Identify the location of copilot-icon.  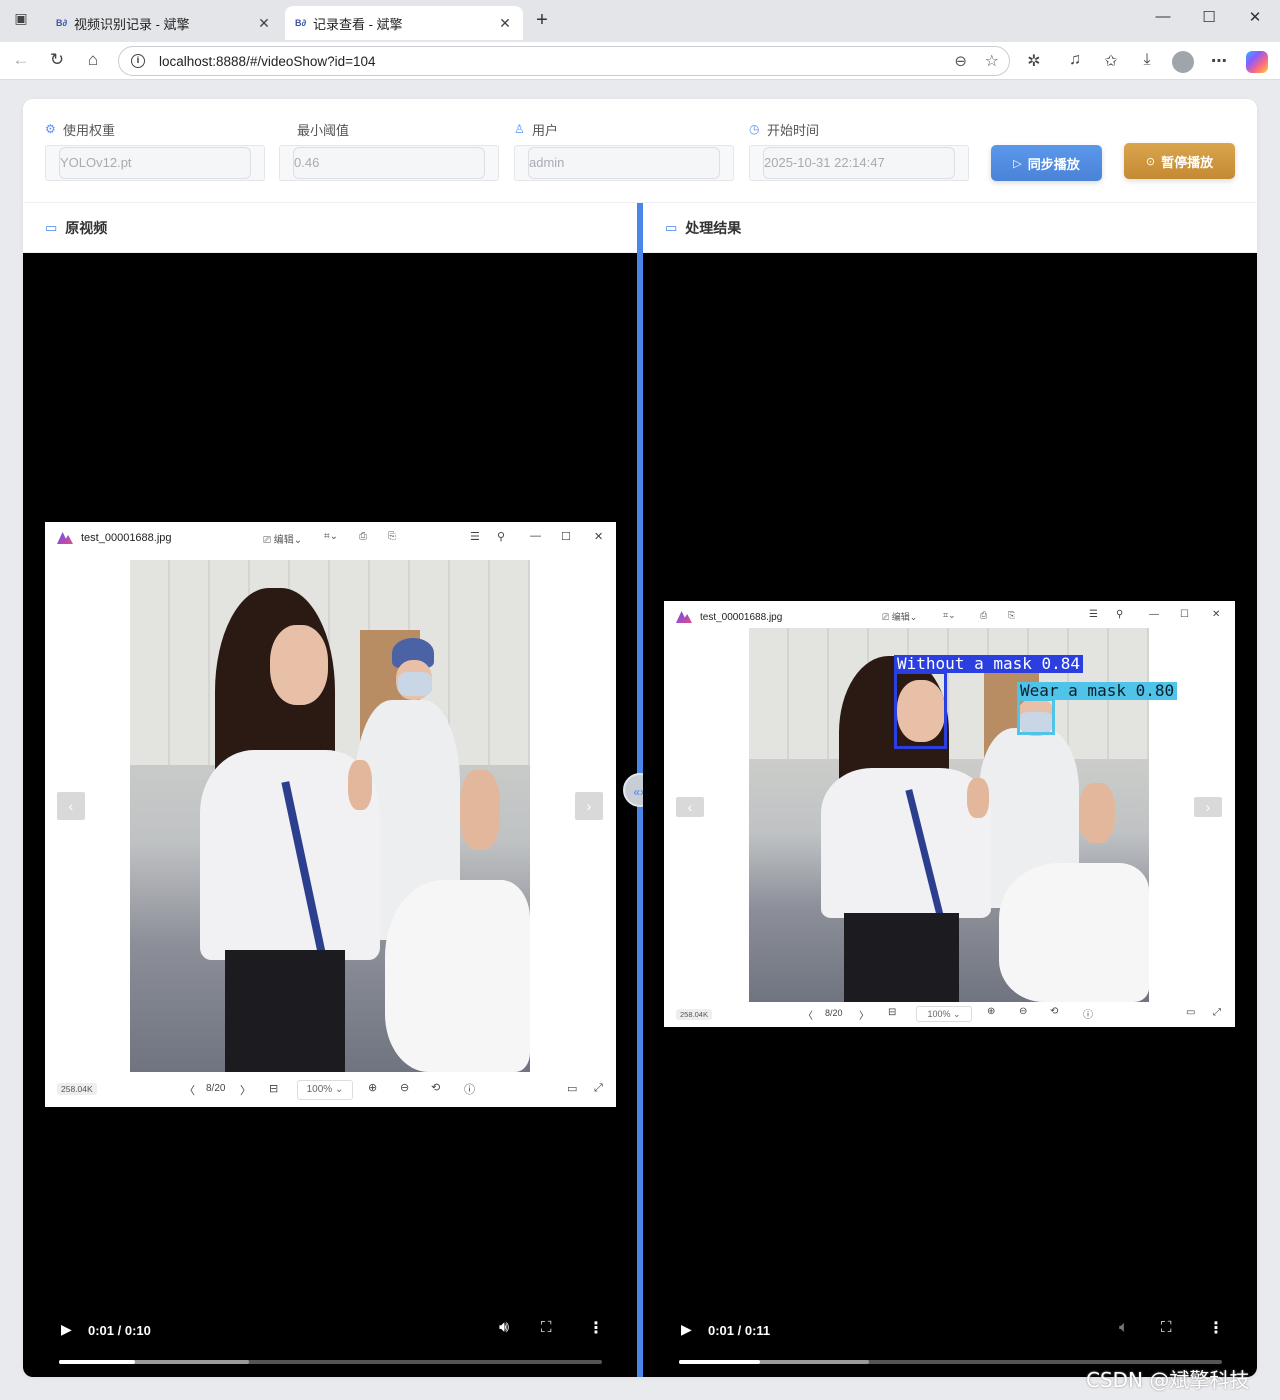
(1257, 62).